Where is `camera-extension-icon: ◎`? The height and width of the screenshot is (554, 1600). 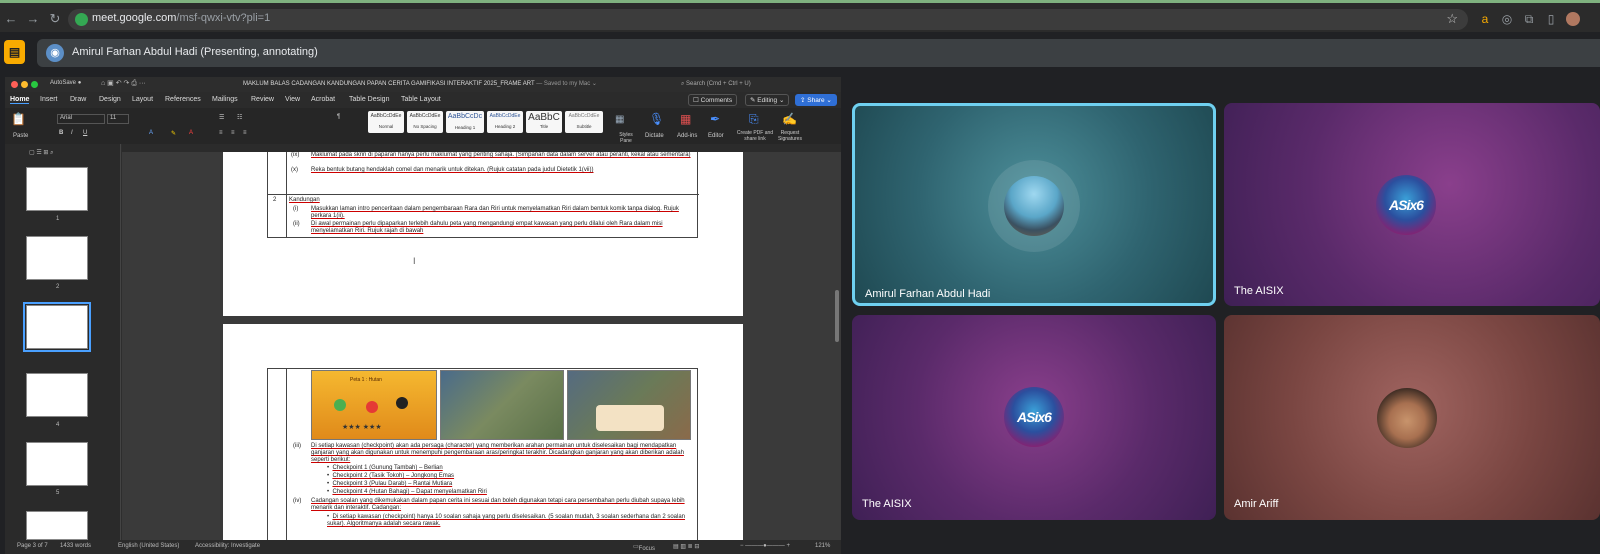 camera-extension-icon: ◎ is located at coordinates (1507, 19).